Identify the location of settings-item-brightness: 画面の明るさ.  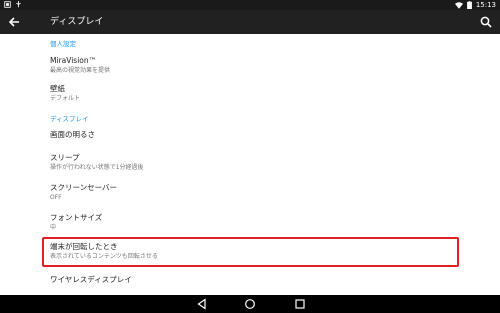
(255, 135).